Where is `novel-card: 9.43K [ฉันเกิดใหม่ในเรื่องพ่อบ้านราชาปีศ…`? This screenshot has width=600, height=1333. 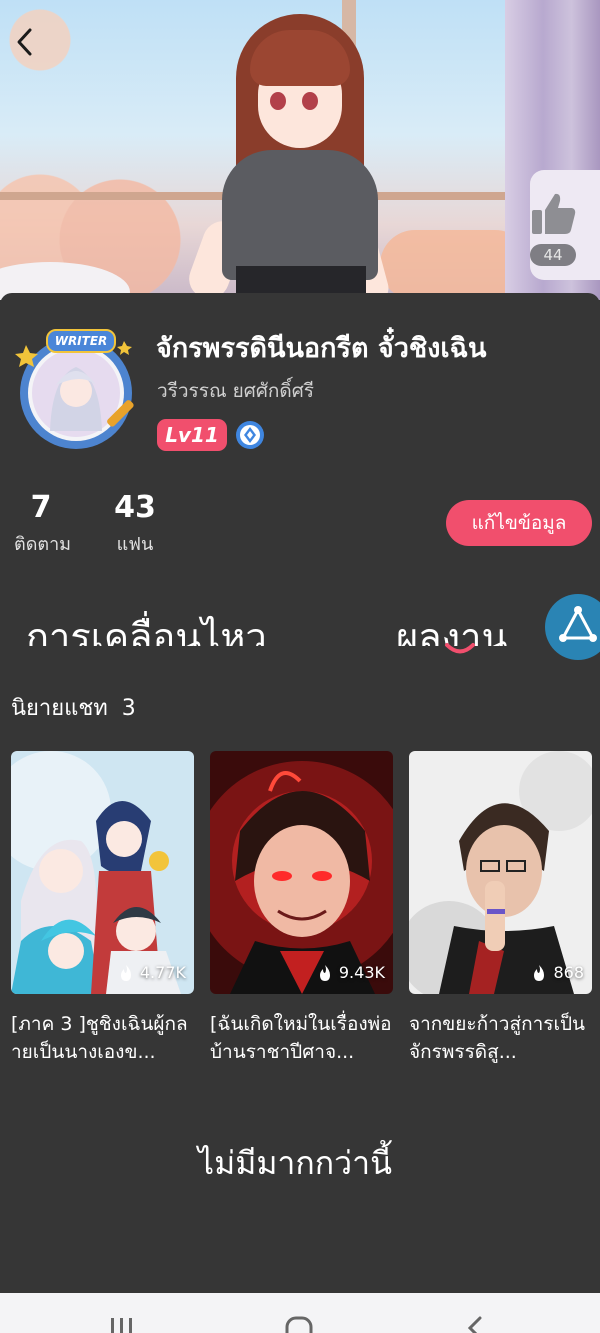
novel-card: 9.43K [ฉันเกิดใหม่ในเรื่องพ่อบ้านราชาปีศ… is located at coordinates (301, 908).